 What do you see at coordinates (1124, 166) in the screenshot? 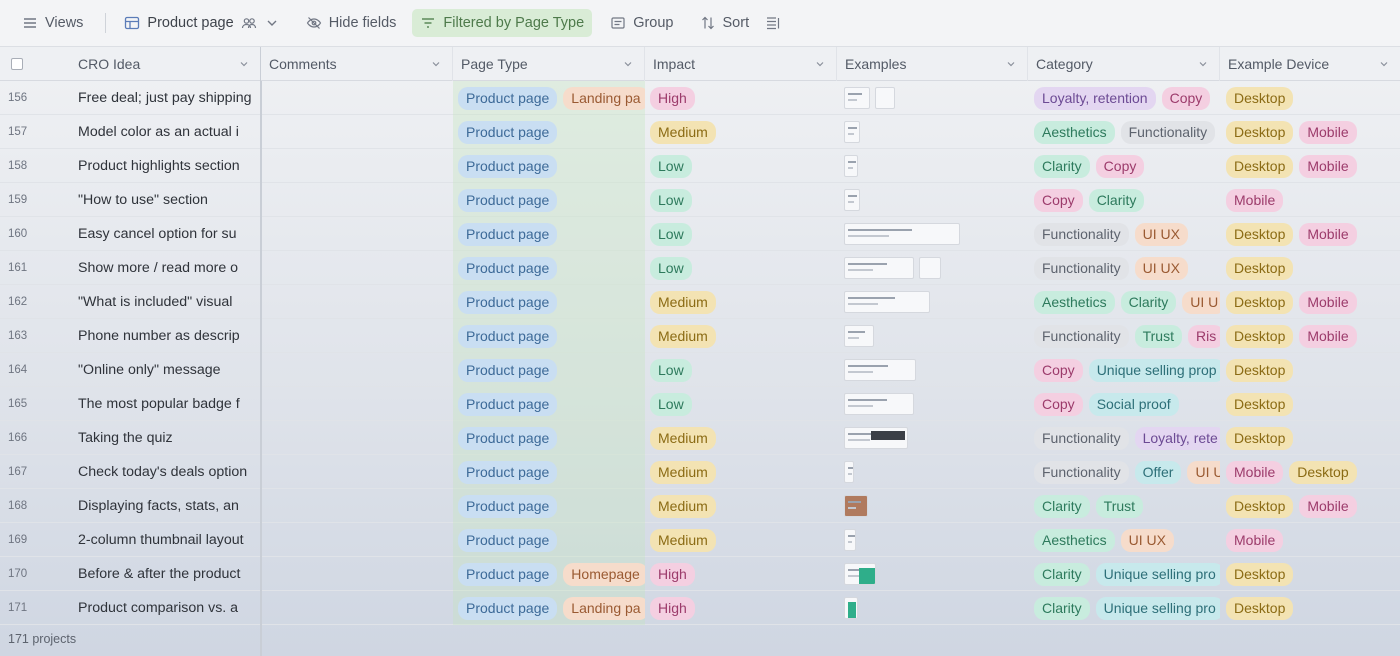
I see `category-cell: Clarity Copy` at bounding box center [1124, 166].